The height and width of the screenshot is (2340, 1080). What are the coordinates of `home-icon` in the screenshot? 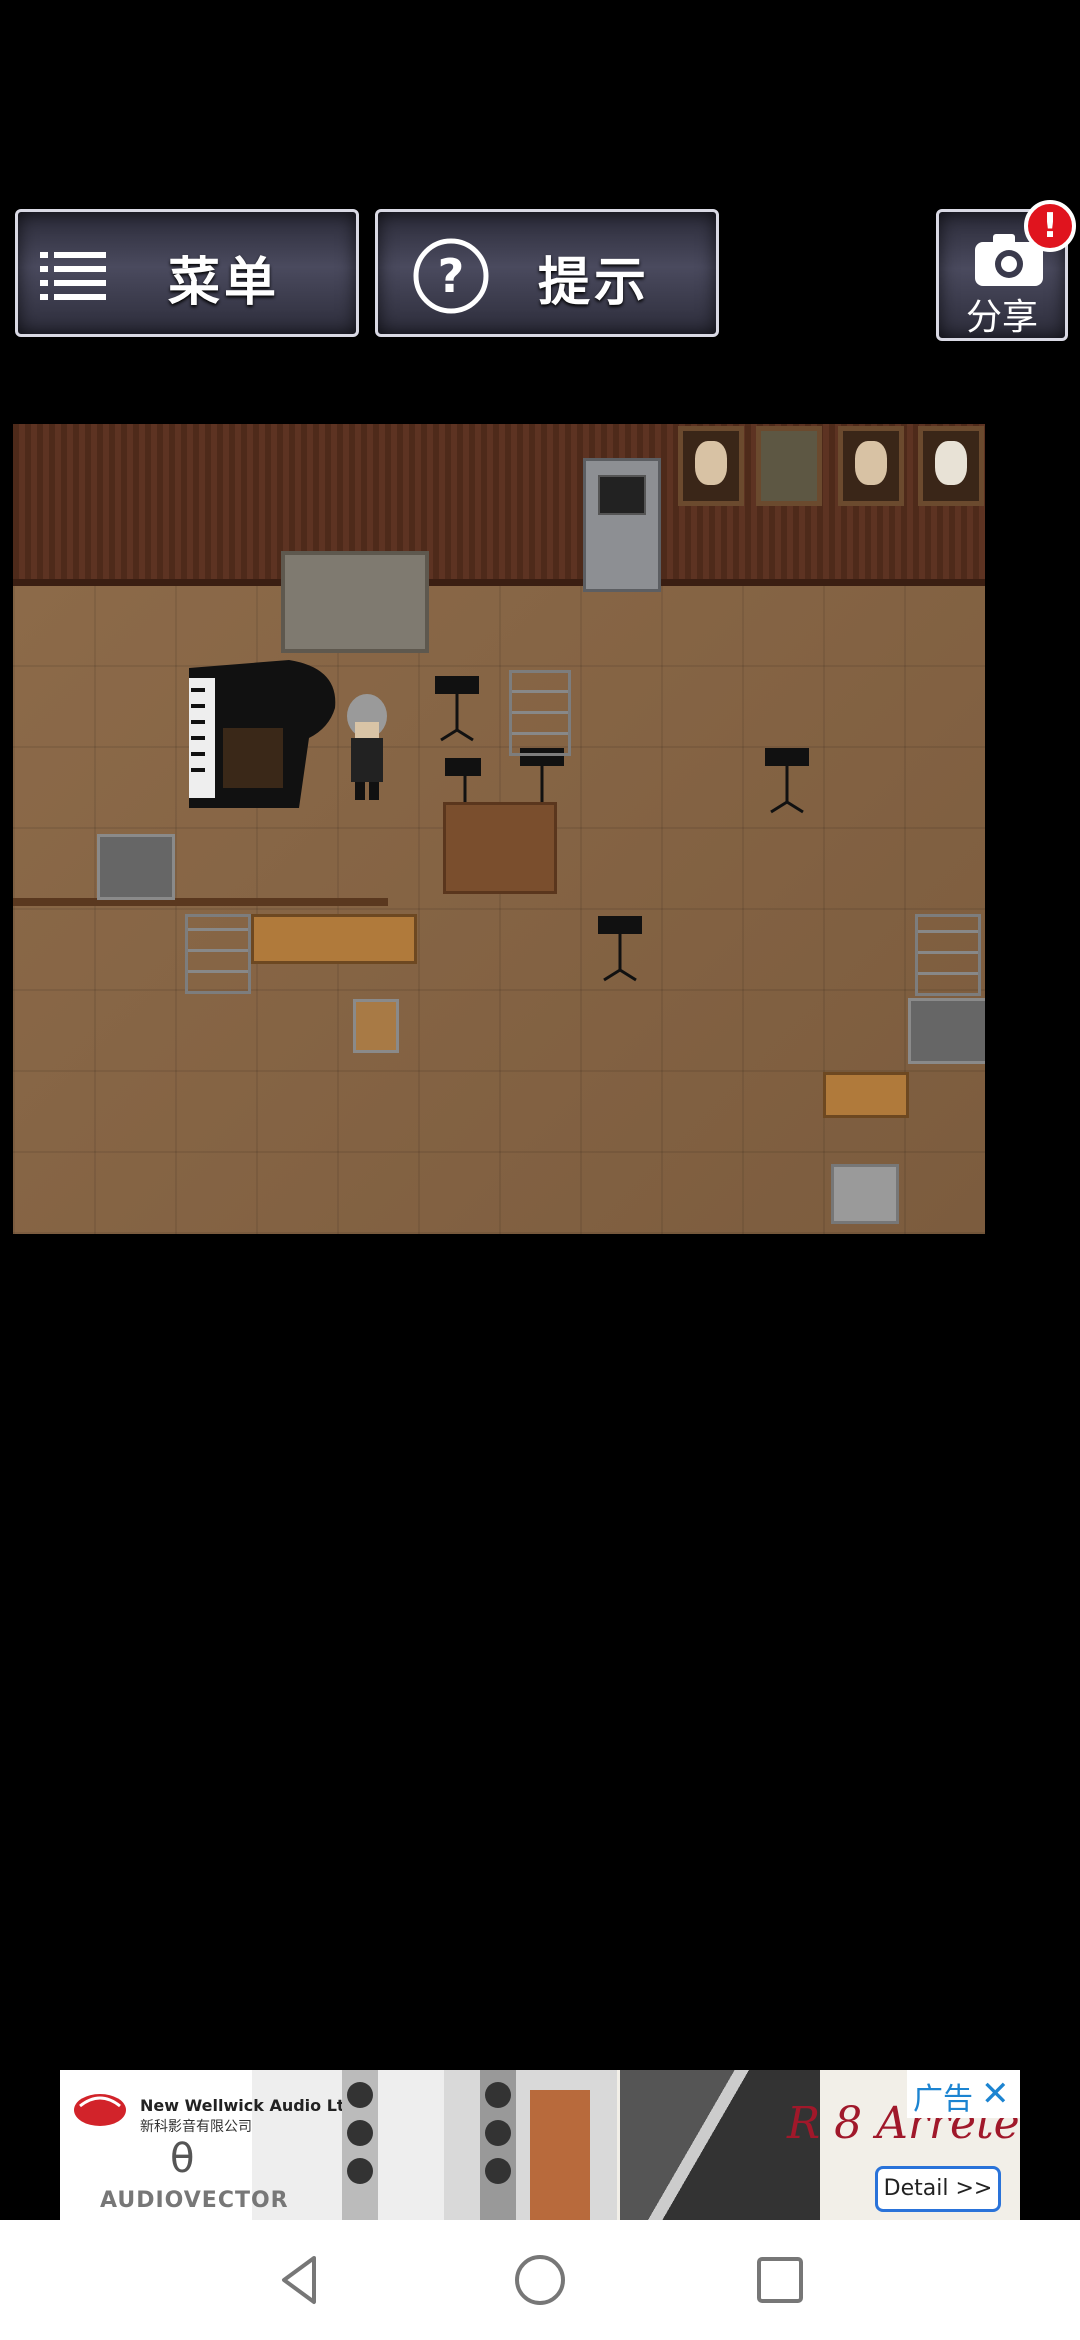 It's located at (540, 2280).